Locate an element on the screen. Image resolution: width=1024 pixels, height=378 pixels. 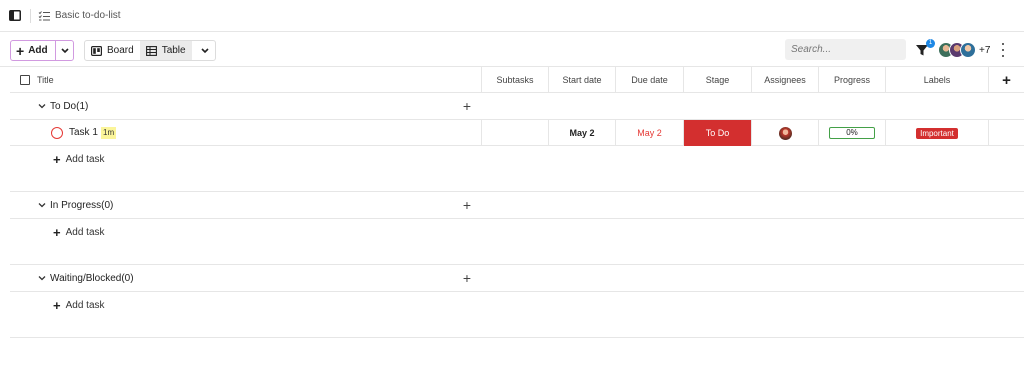
stage-cell: To Do is located at coordinates (717, 133).